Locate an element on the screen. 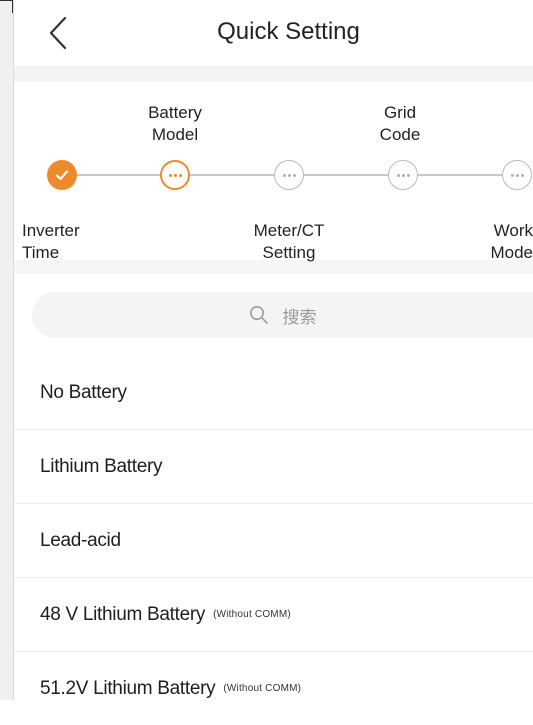 This screenshot has width=533, height=725. step-label-meter-ct-setting: Meter/CT Setting is located at coordinates (289, 241).